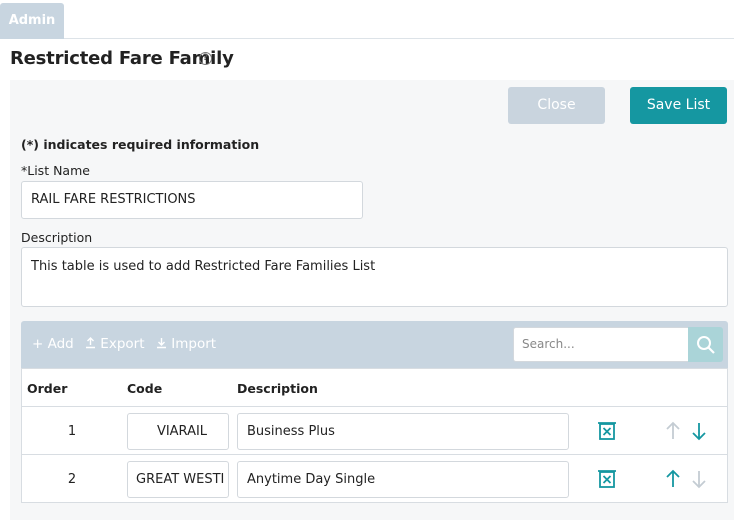  What do you see at coordinates (140, 144) in the screenshot?
I see `required-note: (*) indicates required information` at bounding box center [140, 144].